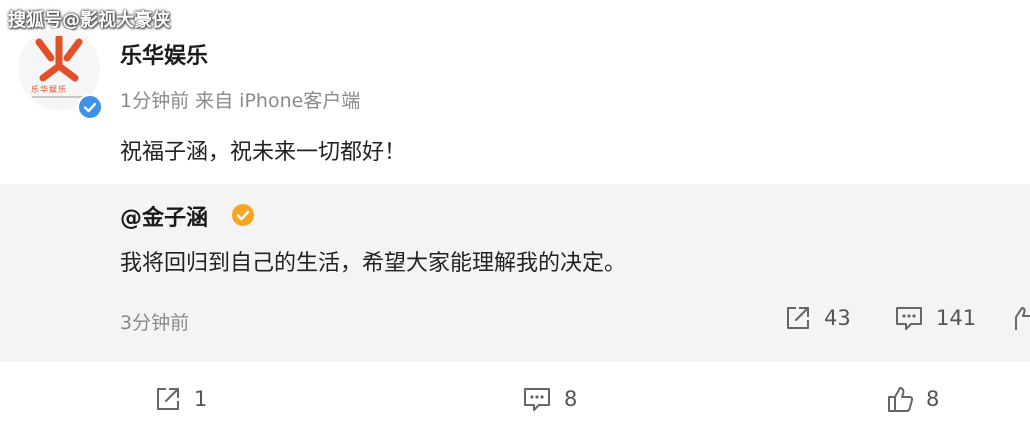 The height and width of the screenshot is (444, 1030). I want to click on watermark: 搜狐号@影视大豪侠, so click(89, 20).